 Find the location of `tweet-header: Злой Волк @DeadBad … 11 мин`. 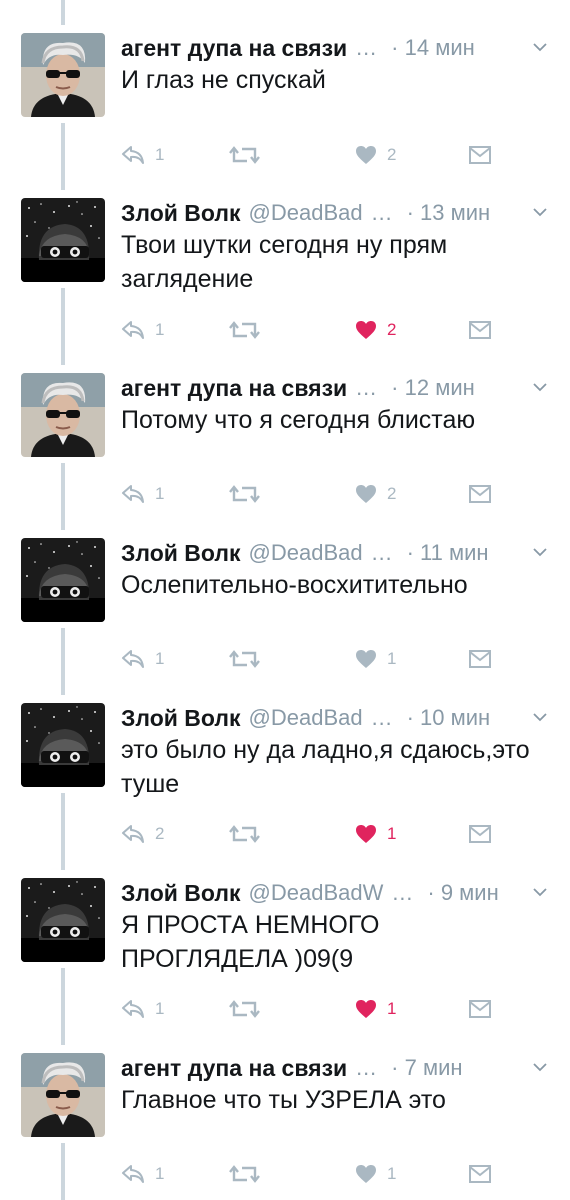

tweet-header: Злой Волк @DeadBad … 11 мин is located at coordinates (336, 553).